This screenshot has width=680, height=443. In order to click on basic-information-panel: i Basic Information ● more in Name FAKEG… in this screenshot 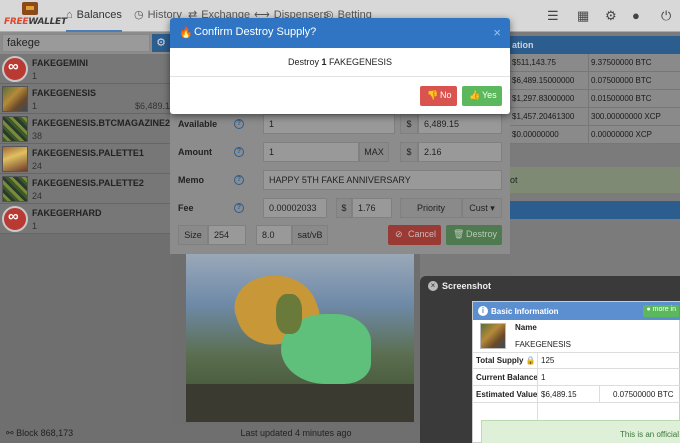, I will do `click(576, 372)`.